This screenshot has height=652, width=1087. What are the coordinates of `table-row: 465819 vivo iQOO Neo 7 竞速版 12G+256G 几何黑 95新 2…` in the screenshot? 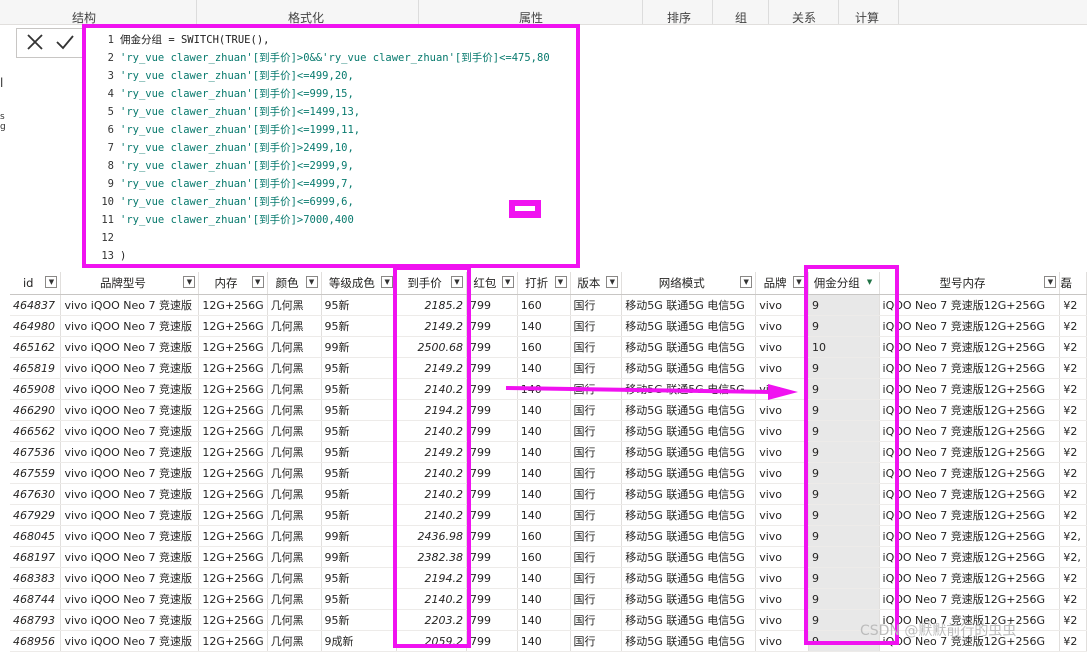 It's located at (548, 368).